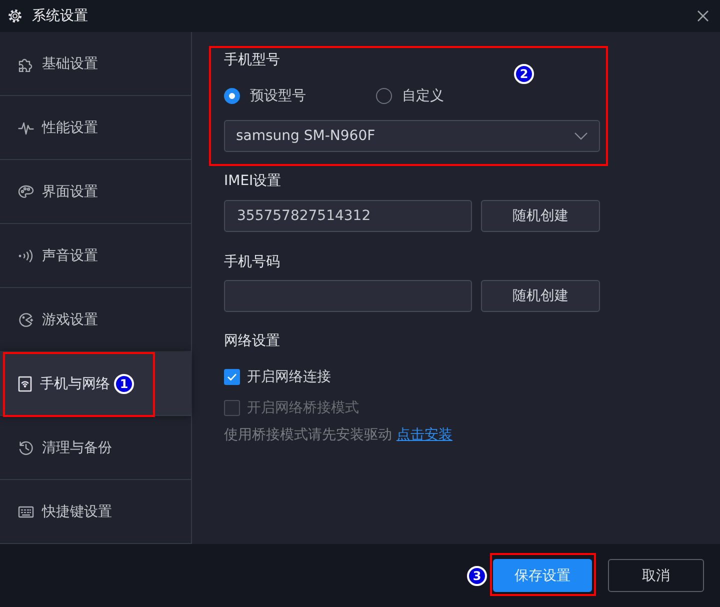  What do you see at coordinates (424, 435) in the screenshot?
I see `install-link: 点击安装` at bounding box center [424, 435].